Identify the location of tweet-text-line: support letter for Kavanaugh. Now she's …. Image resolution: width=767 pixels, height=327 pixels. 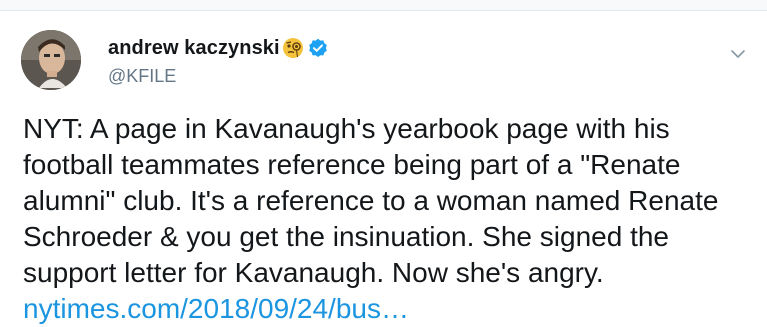
(313, 272).